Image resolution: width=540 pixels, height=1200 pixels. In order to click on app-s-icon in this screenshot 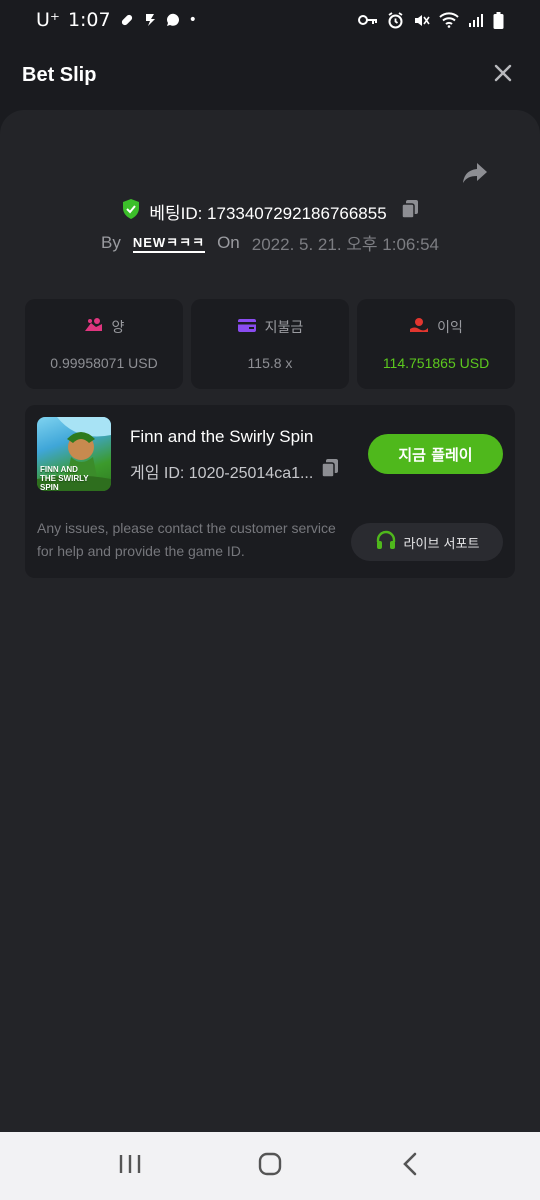, I will do `click(150, 20)`.